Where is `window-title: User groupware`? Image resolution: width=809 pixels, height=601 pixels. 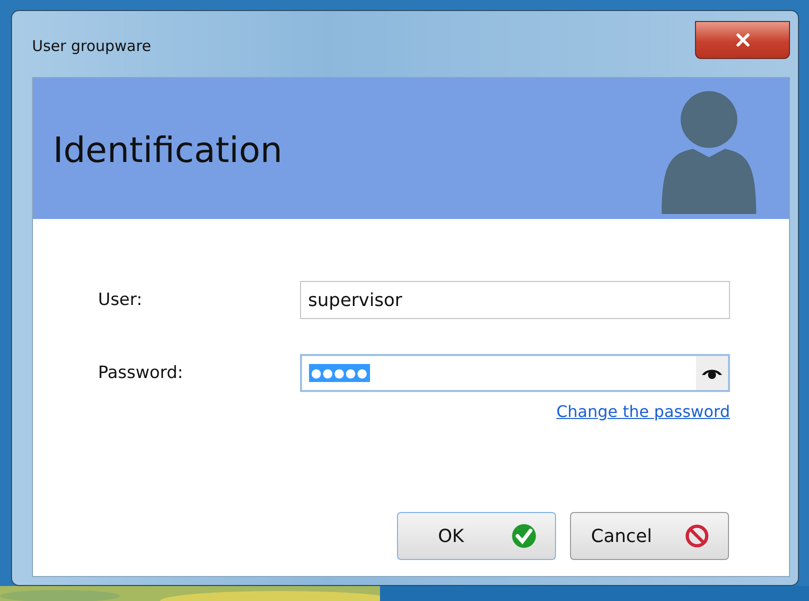
window-title: User groupware is located at coordinates (92, 46).